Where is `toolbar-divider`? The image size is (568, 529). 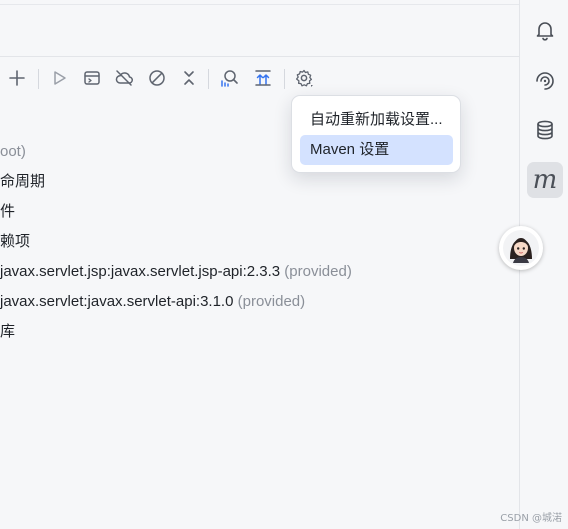
toolbar-divider is located at coordinates (259, 56).